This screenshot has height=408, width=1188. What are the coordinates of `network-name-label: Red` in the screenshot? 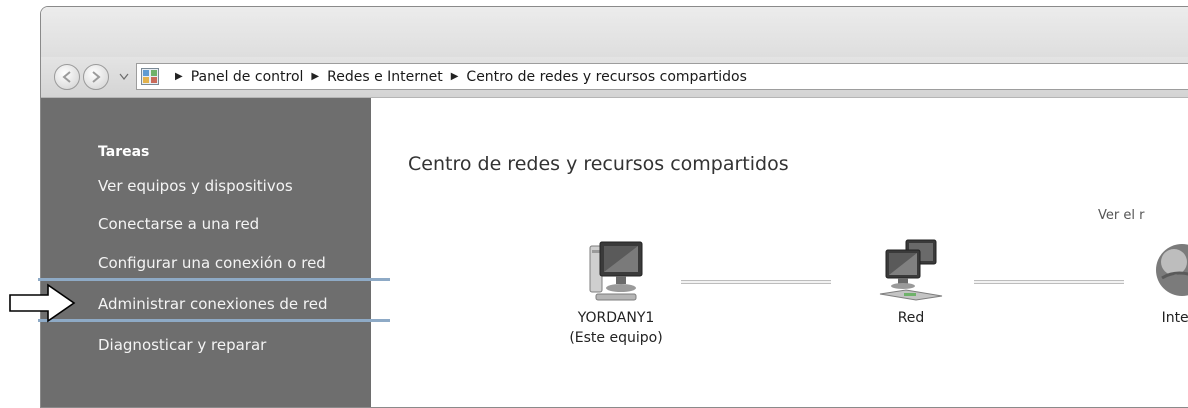 It's located at (911, 318).